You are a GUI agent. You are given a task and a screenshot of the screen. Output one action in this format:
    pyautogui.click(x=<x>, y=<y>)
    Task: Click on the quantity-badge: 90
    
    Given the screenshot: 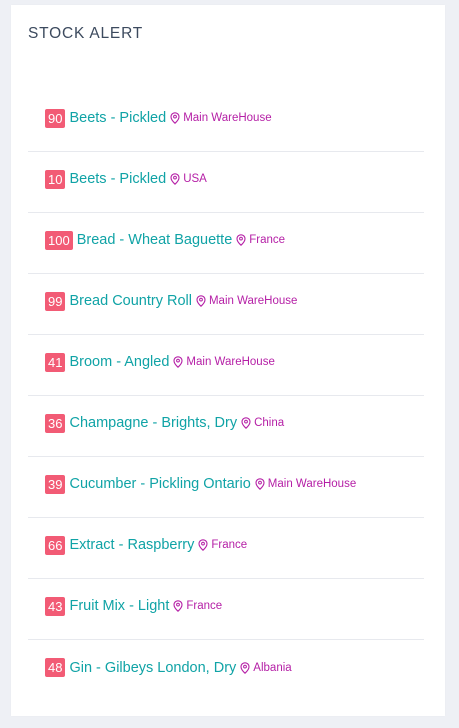 What is the action you would take?
    pyautogui.click(x=55, y=118)
    